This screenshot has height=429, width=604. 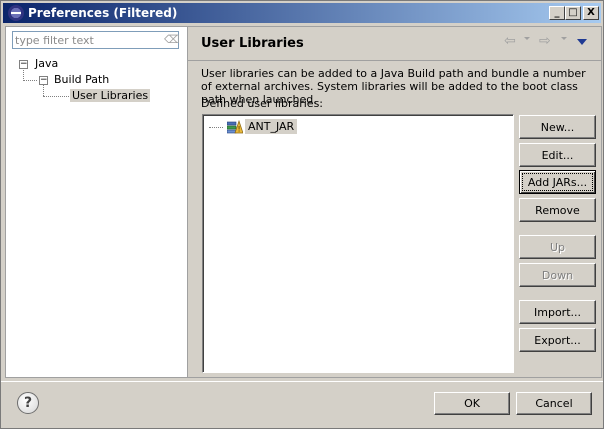 I want to click on button-bar: ? OK Cancel, so click(x=302, y=405).